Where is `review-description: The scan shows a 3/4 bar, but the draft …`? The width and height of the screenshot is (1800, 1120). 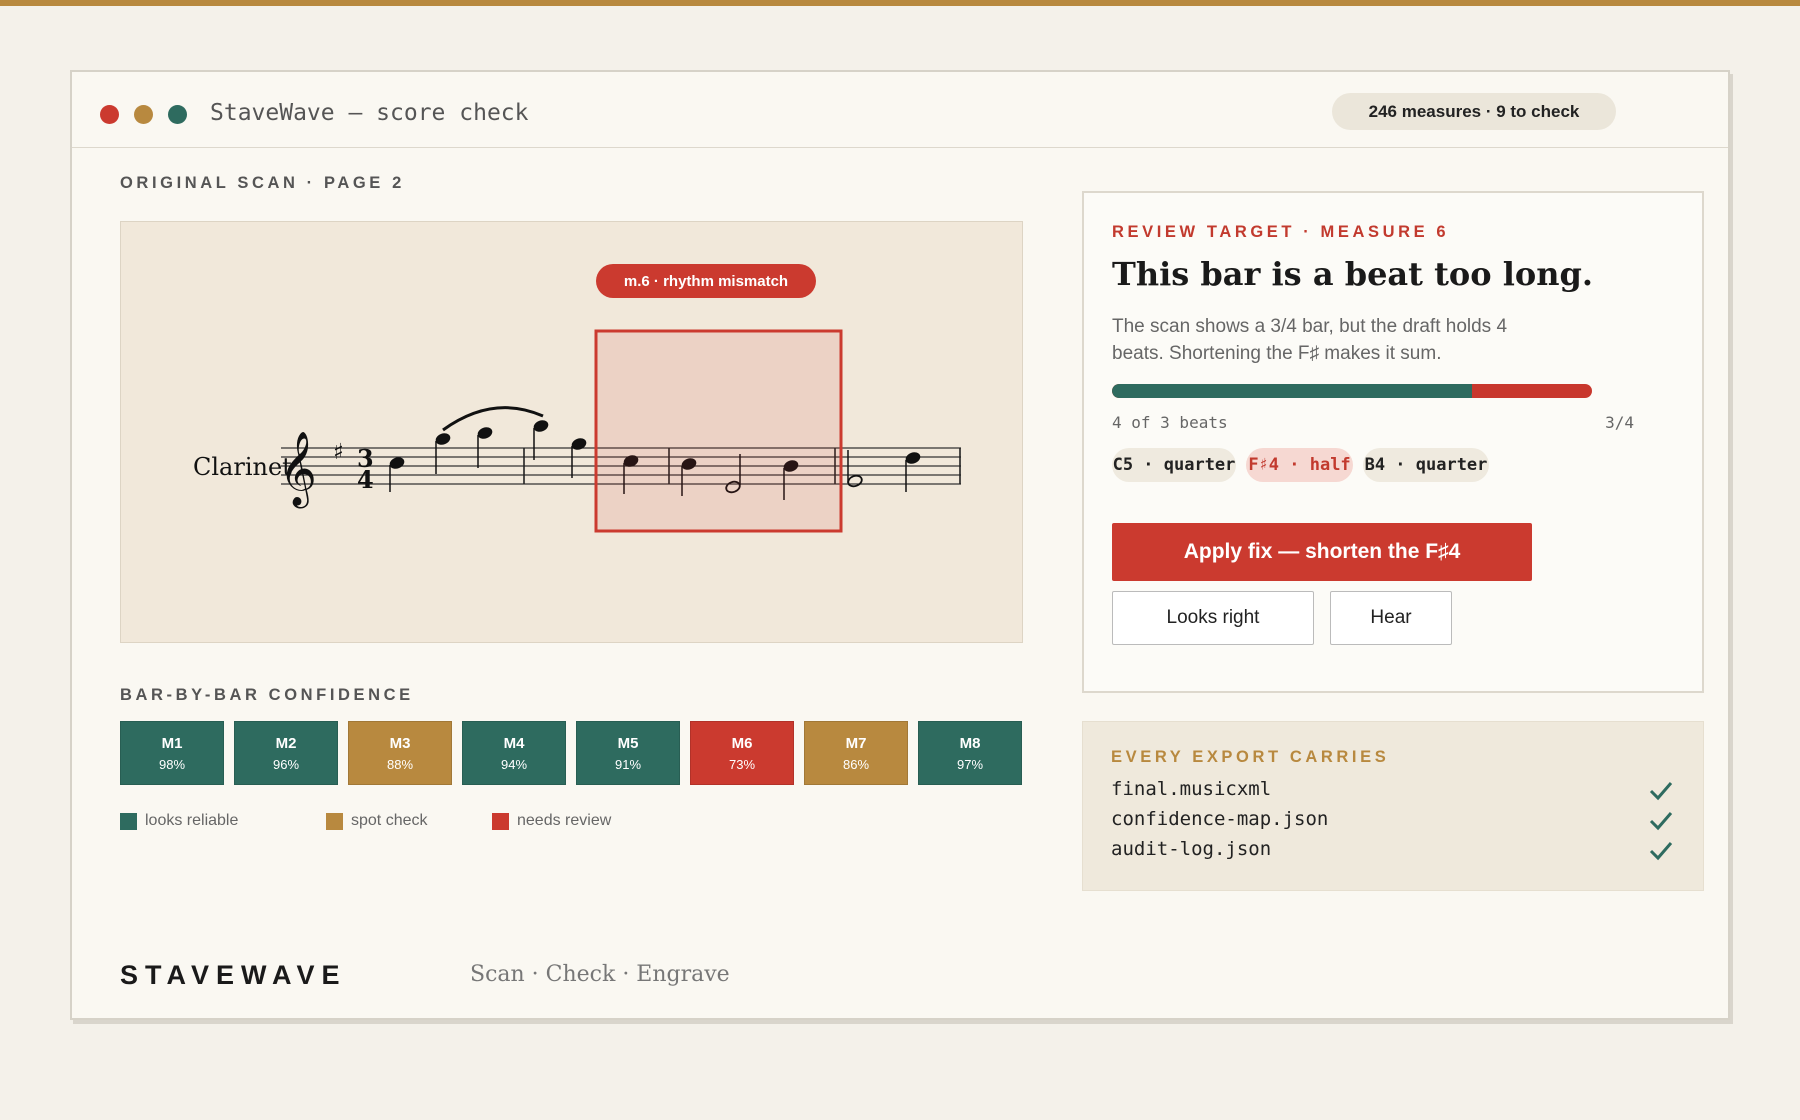
review-description: The scan shows a 3/4 bar, but the draft … is located at coordinates (1310, 340).